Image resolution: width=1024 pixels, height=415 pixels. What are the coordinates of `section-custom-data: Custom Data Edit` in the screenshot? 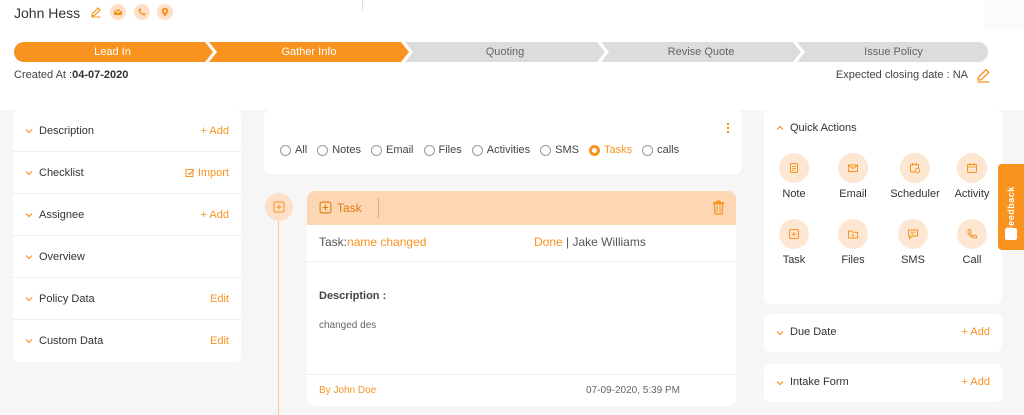 It's located at (127, 341).